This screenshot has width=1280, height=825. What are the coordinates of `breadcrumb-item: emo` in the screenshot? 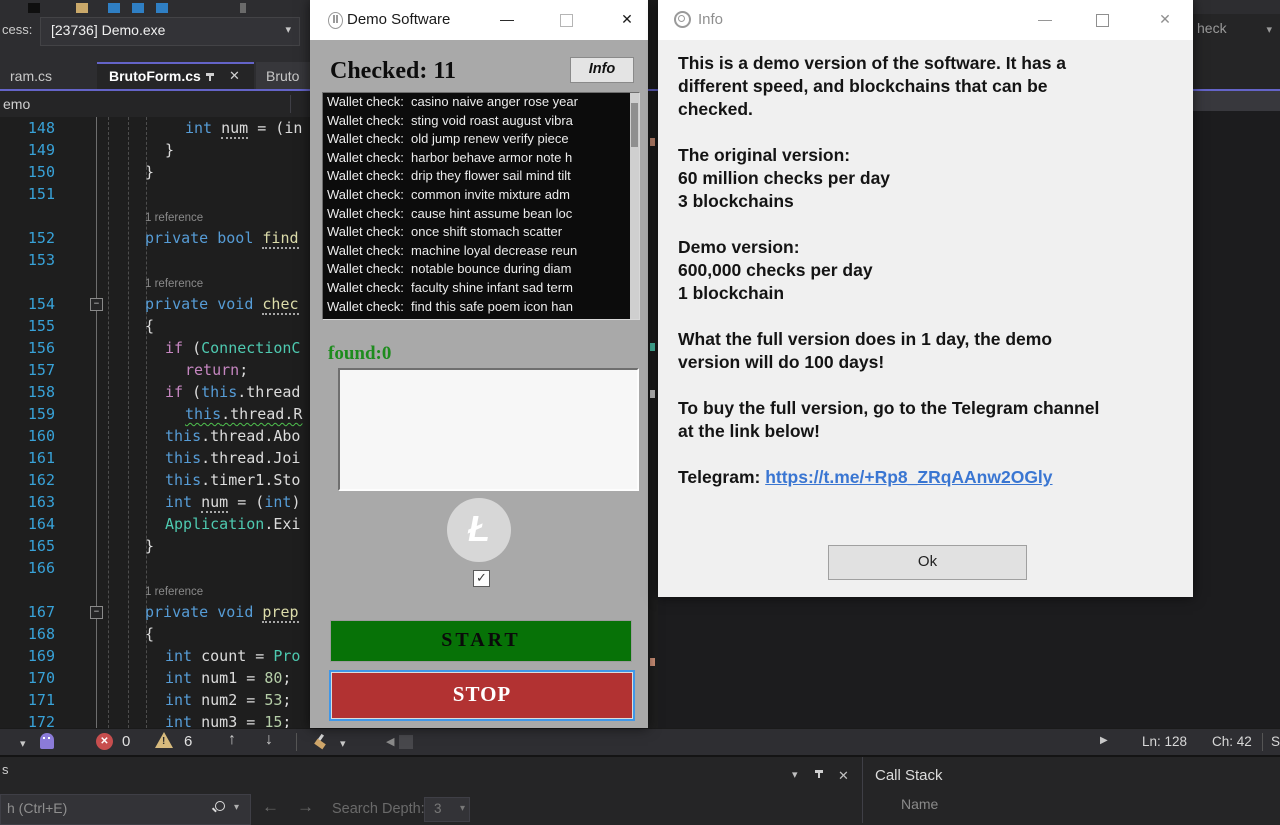 It's located at (16, 104).